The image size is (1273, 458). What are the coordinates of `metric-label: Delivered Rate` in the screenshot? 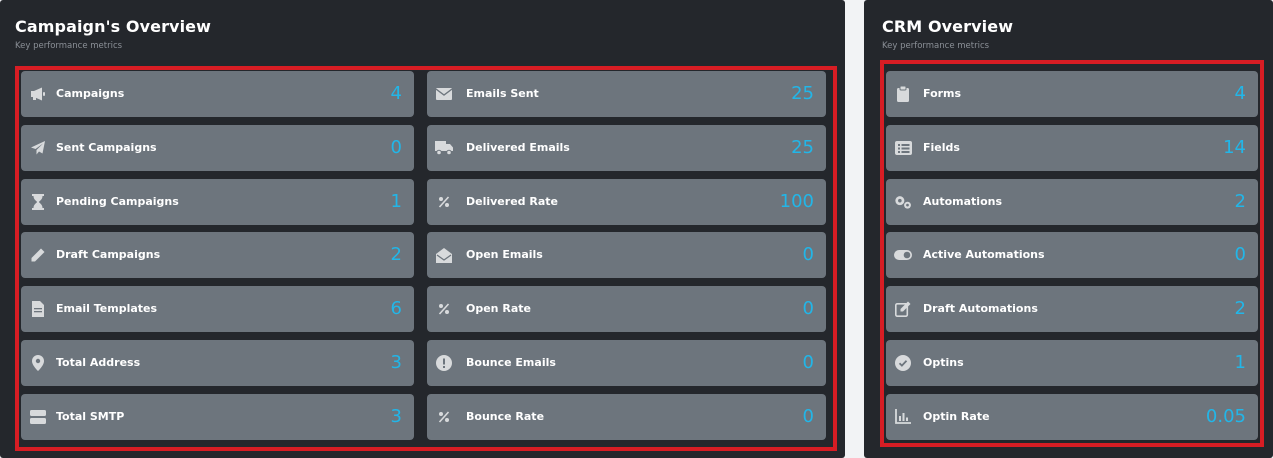 It's located at (512, 201).